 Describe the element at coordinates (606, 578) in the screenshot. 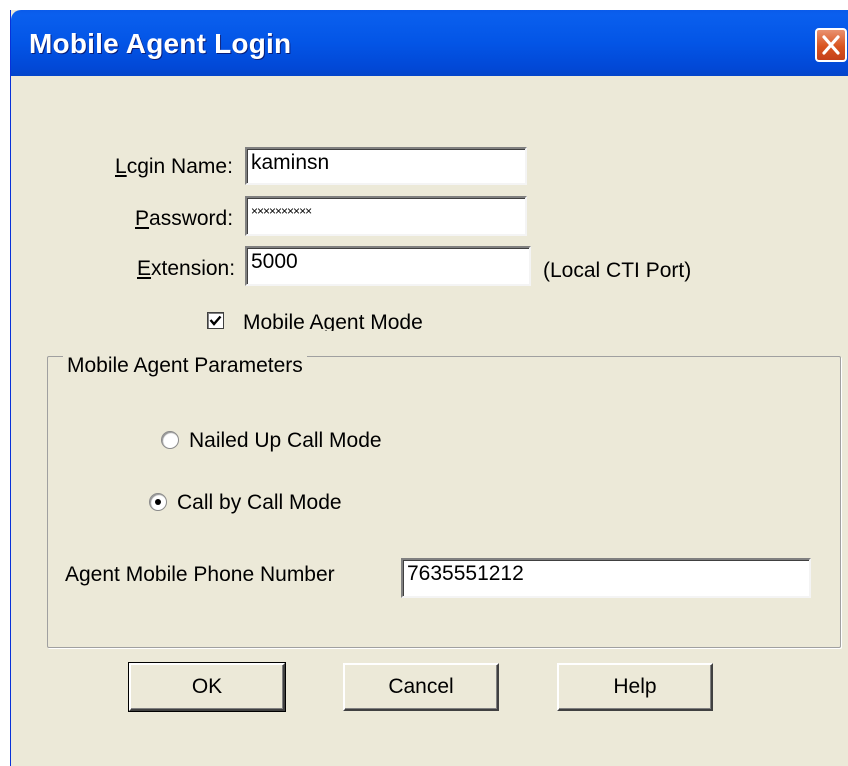

I see `phone-number-input: 7635551212` at that location.